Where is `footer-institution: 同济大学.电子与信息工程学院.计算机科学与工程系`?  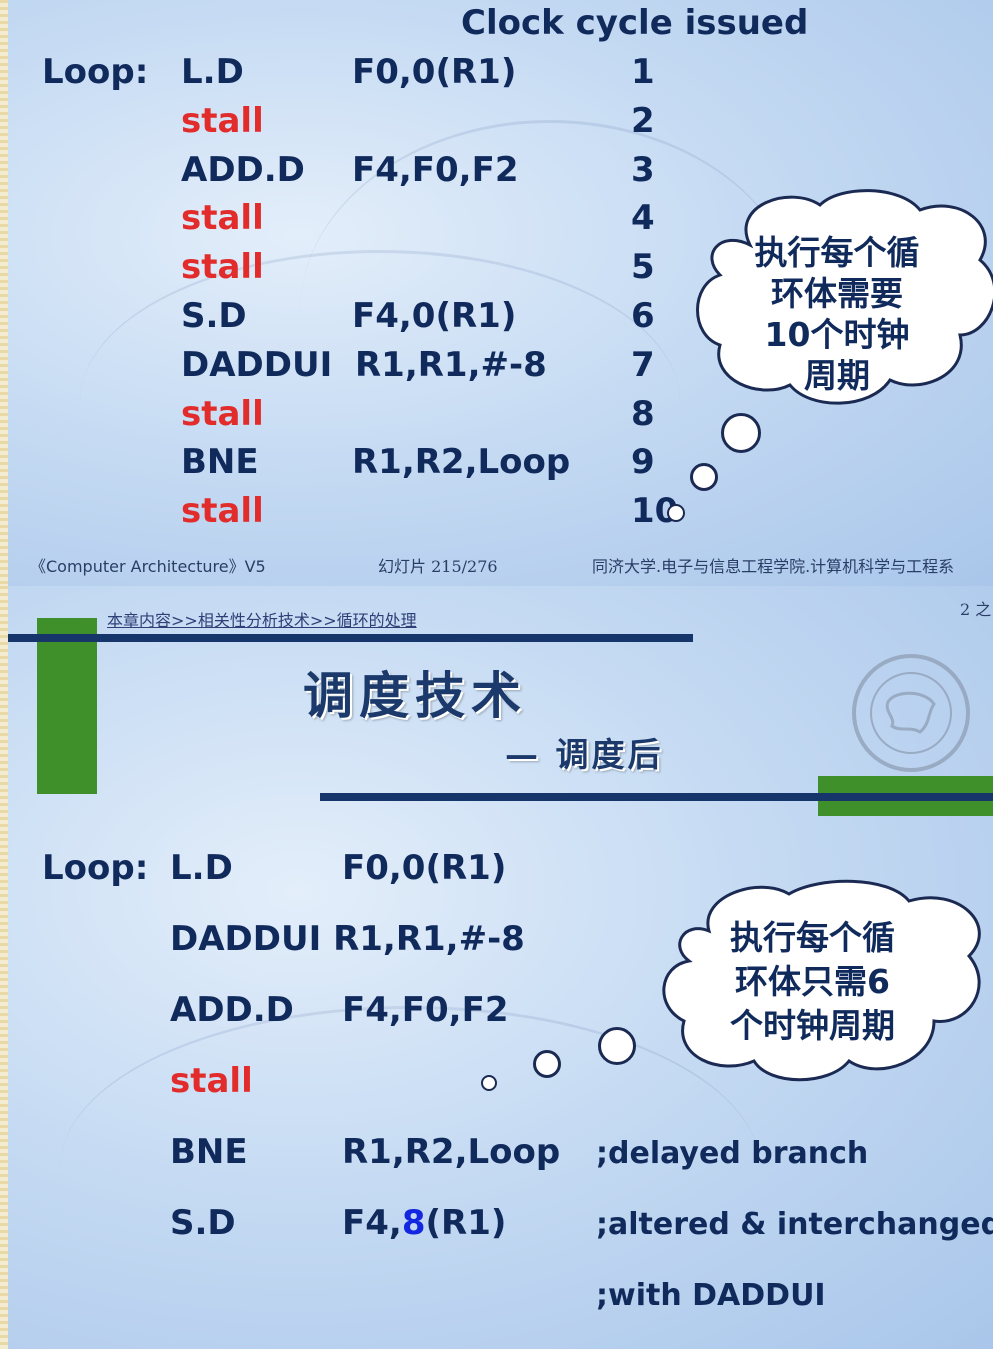
footer-institution: 同济大学.电子与信息工程学院.计算机科学与工程系 is located at coordinates (773, 566).